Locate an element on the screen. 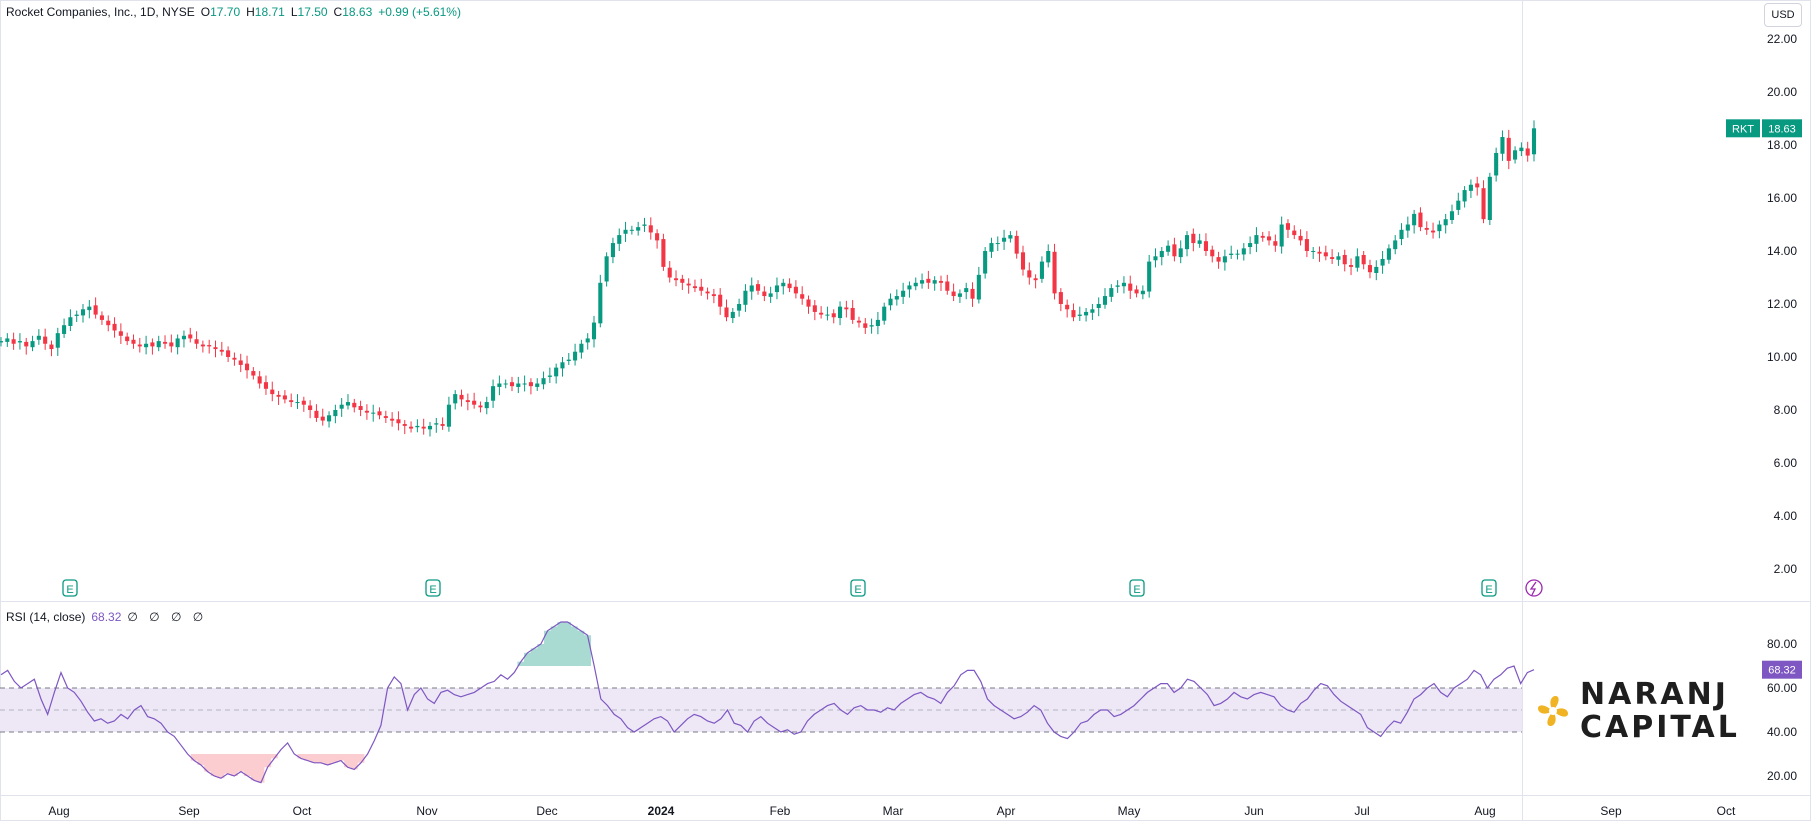 The width and height of the screenshot is (1811, 826). price-axis-tick: 12.00 is located at coordinates (1782, 304).